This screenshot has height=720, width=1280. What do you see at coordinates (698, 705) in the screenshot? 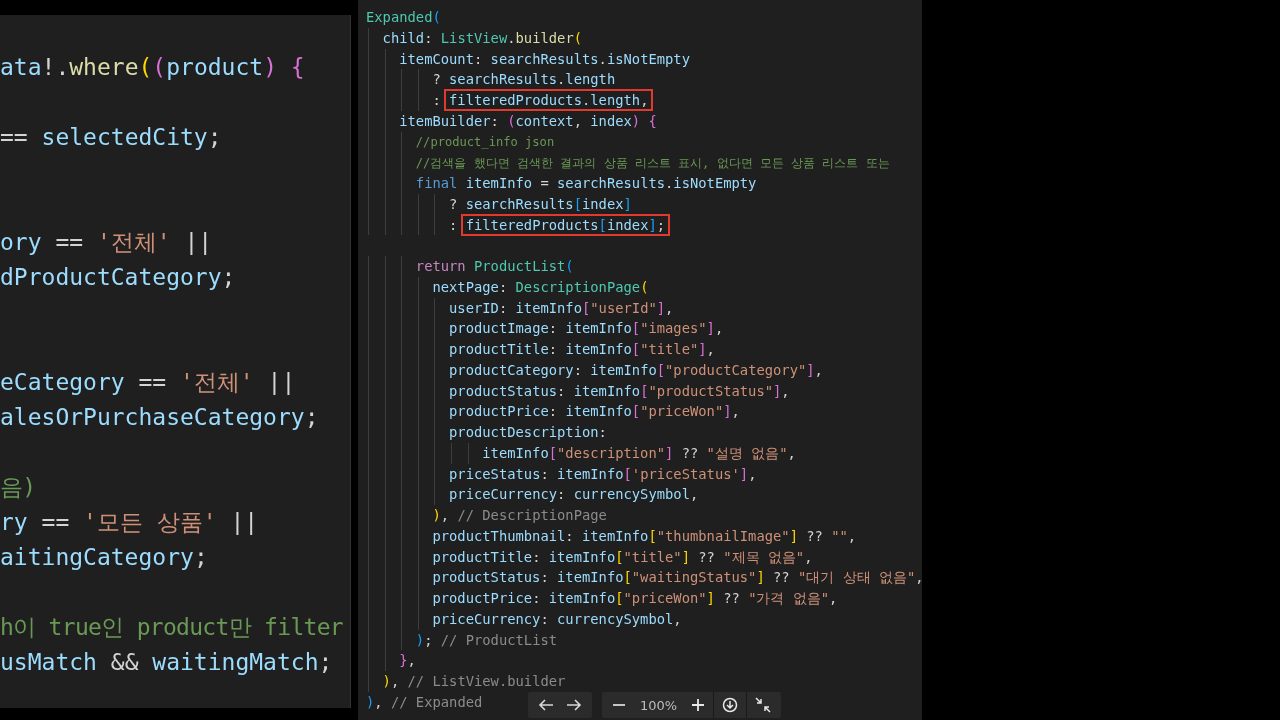
I see `plus-icon` at bounding box center [698, 705].